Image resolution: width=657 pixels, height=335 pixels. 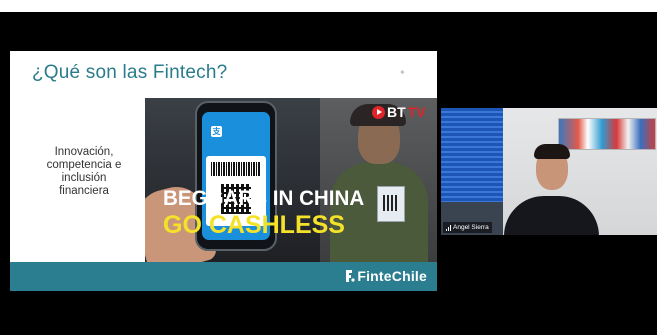 I want to click on window-blinds, so click(x=472, y=155).